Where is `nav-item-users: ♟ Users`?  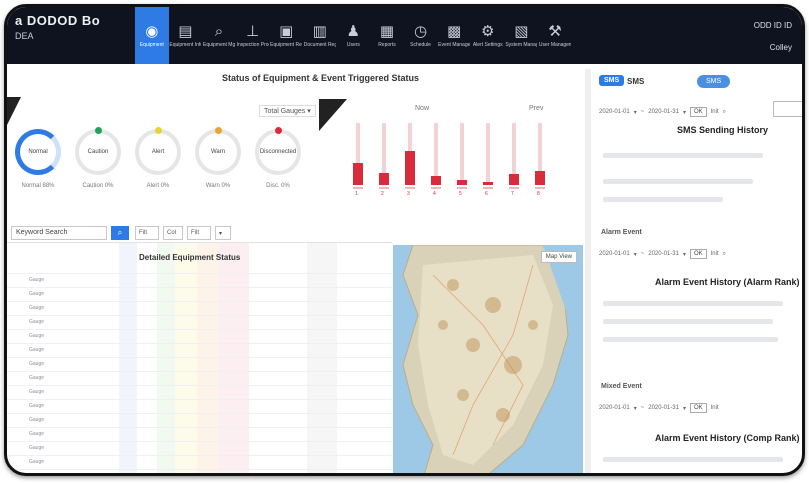
nav-item-users: ♟ Users is located at coordinates (354, 35).